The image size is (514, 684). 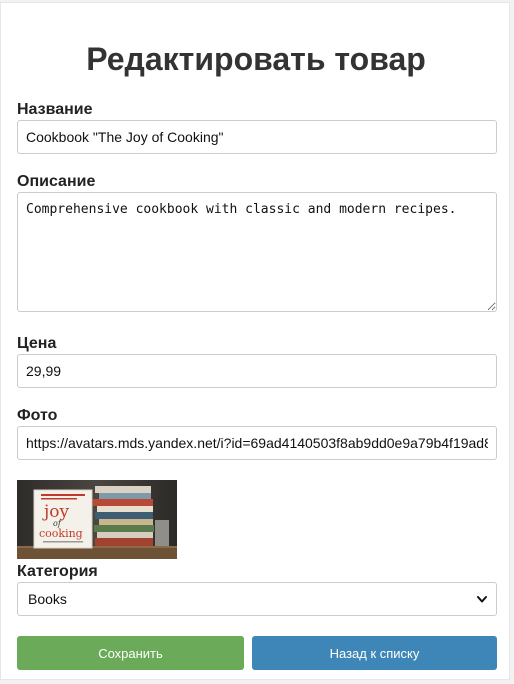 I want to click on cookbook-photo-image: joy of cooking, so click(x=97, y=519).